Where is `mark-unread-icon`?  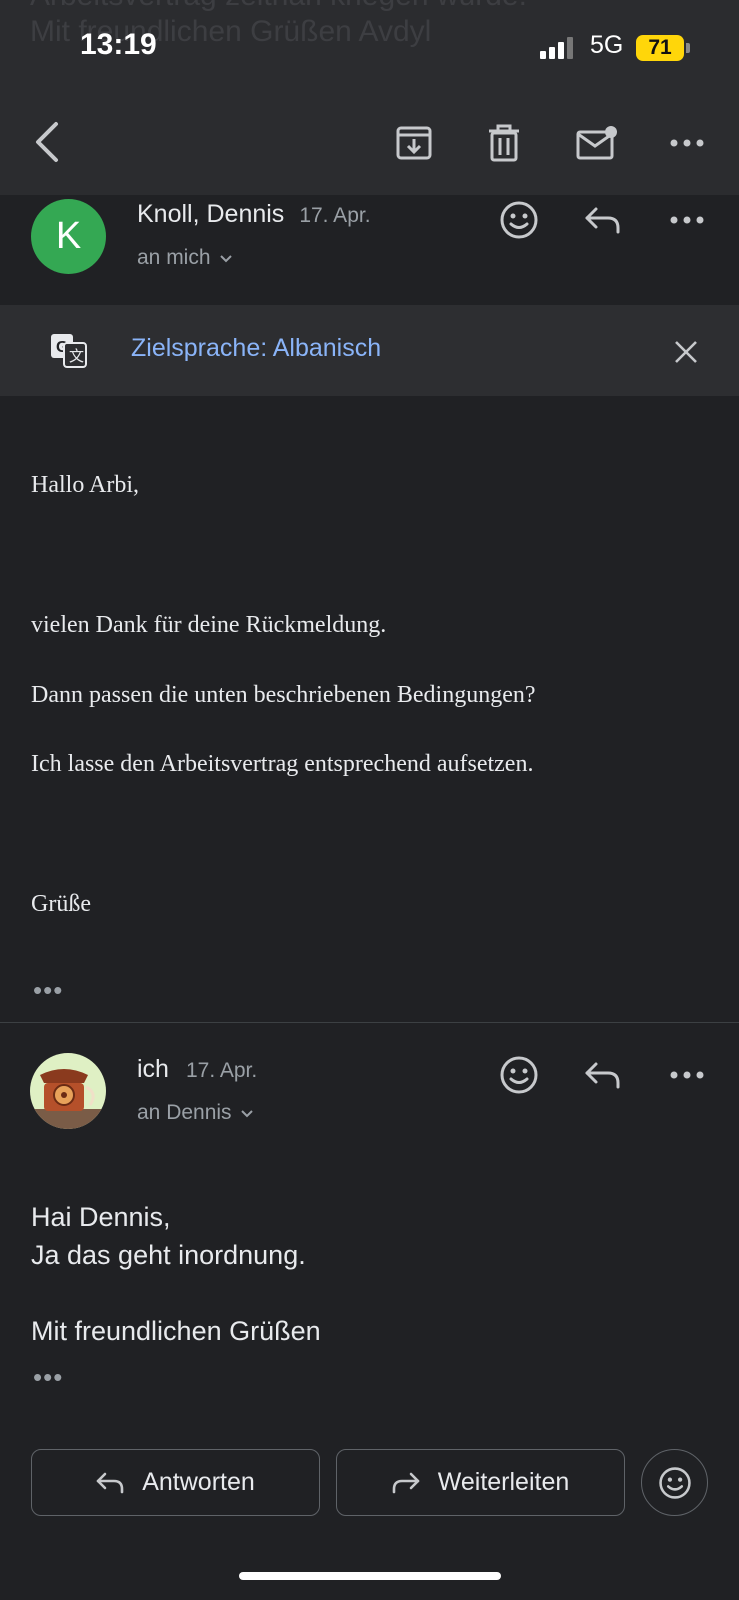 mark-unread-icon is located at coordinates (596, 143).